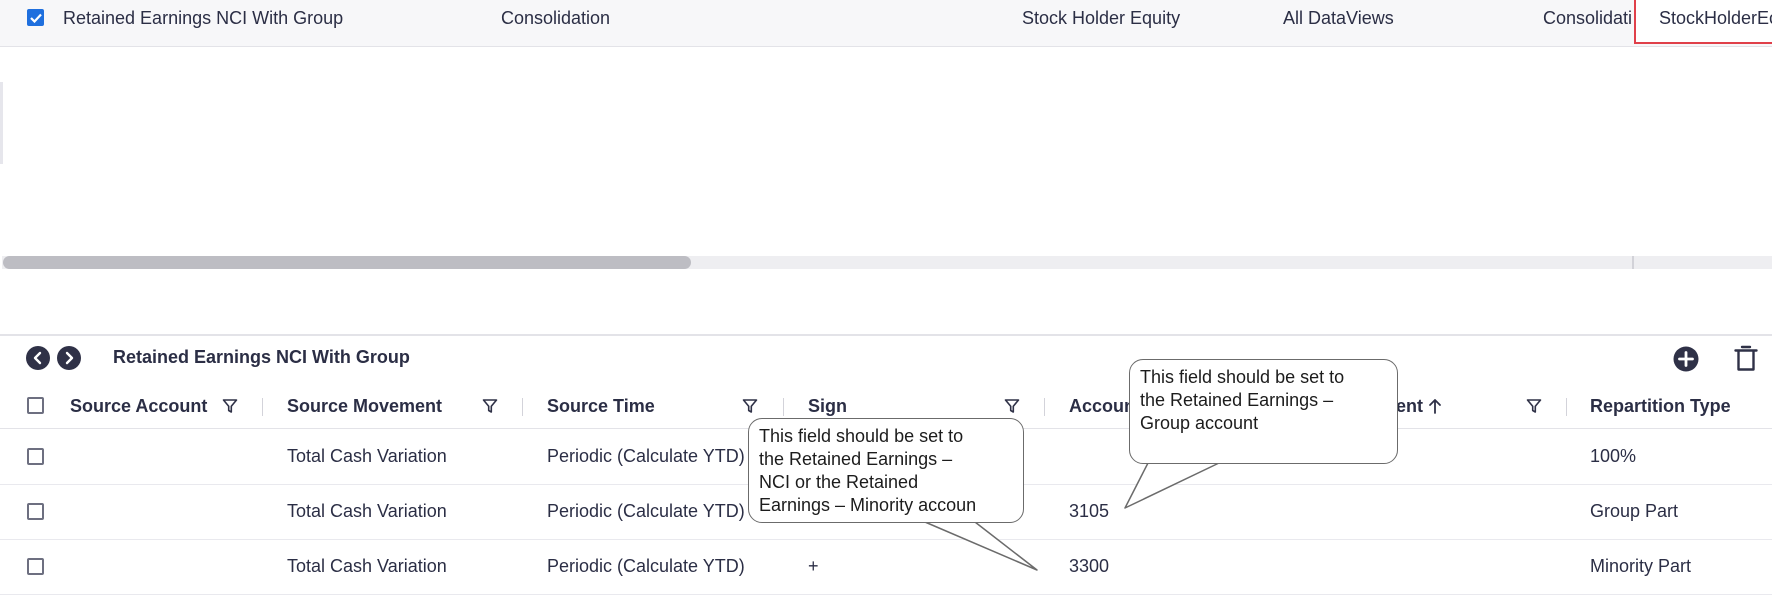 This screenshot has height=595, width=1772. What do you see at coordinates (138, 406) in the screenshot?
I see `column-header-source-account: Source Account` at bounding box center [138, 406].